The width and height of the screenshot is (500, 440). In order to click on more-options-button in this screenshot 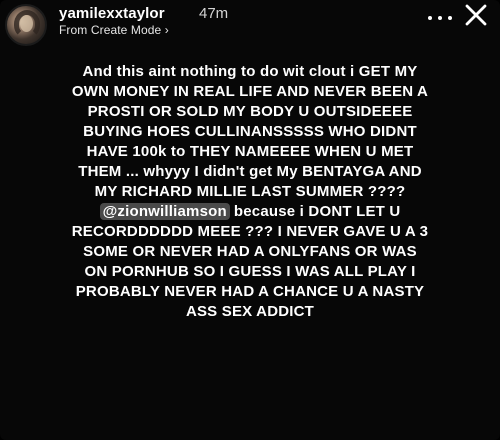, I will do `click(440, 18)`.